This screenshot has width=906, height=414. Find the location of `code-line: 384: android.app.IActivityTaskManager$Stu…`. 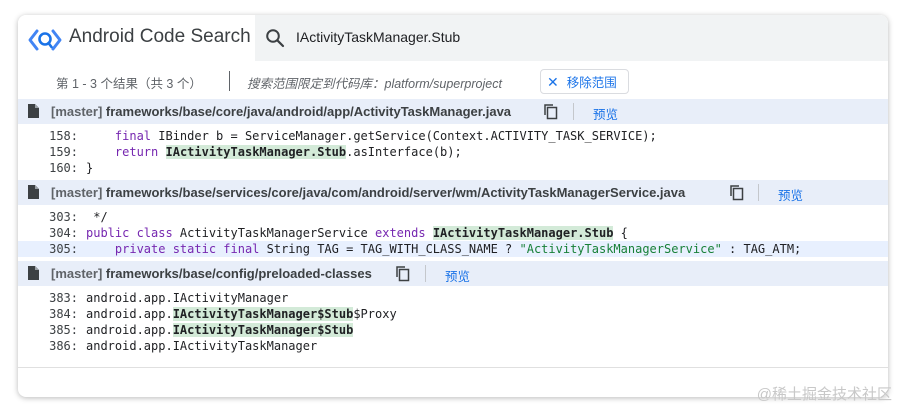

code-line: 384: android.app.IActivityTaskManager$Stu… is located at coordinates (453, 314).